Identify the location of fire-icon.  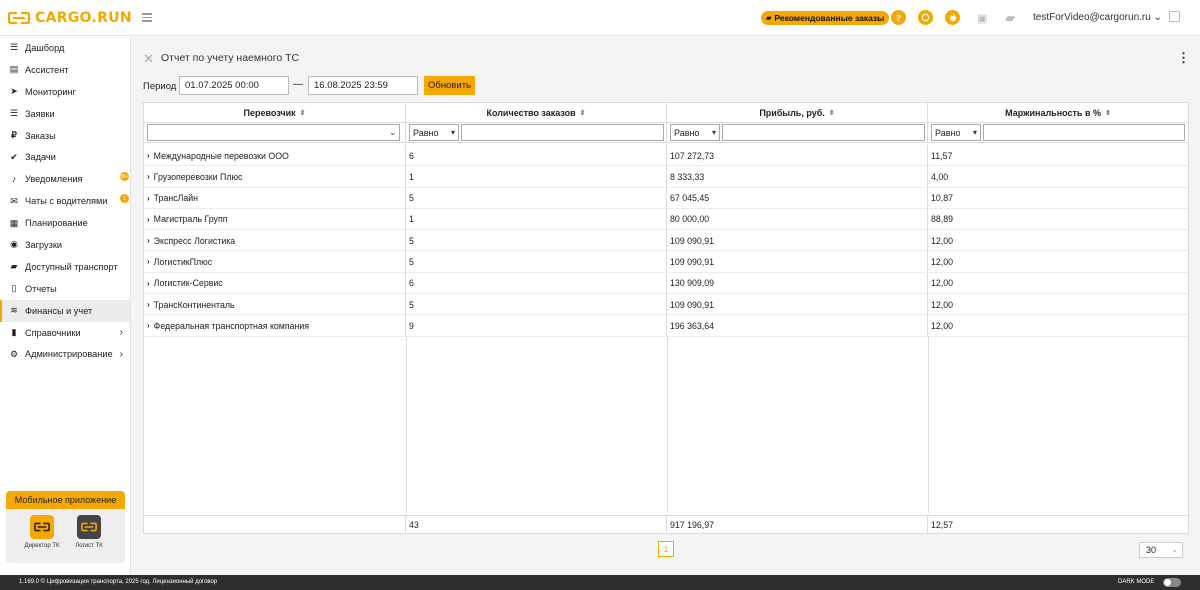
(952, 17).